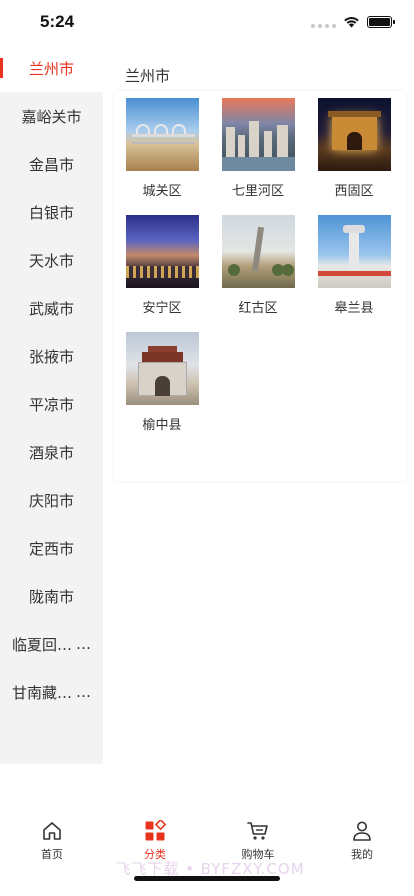  What do you see at coordinates (52, 831) in the screenshot?
I see `home-icon` at bounding box center [52, 831].